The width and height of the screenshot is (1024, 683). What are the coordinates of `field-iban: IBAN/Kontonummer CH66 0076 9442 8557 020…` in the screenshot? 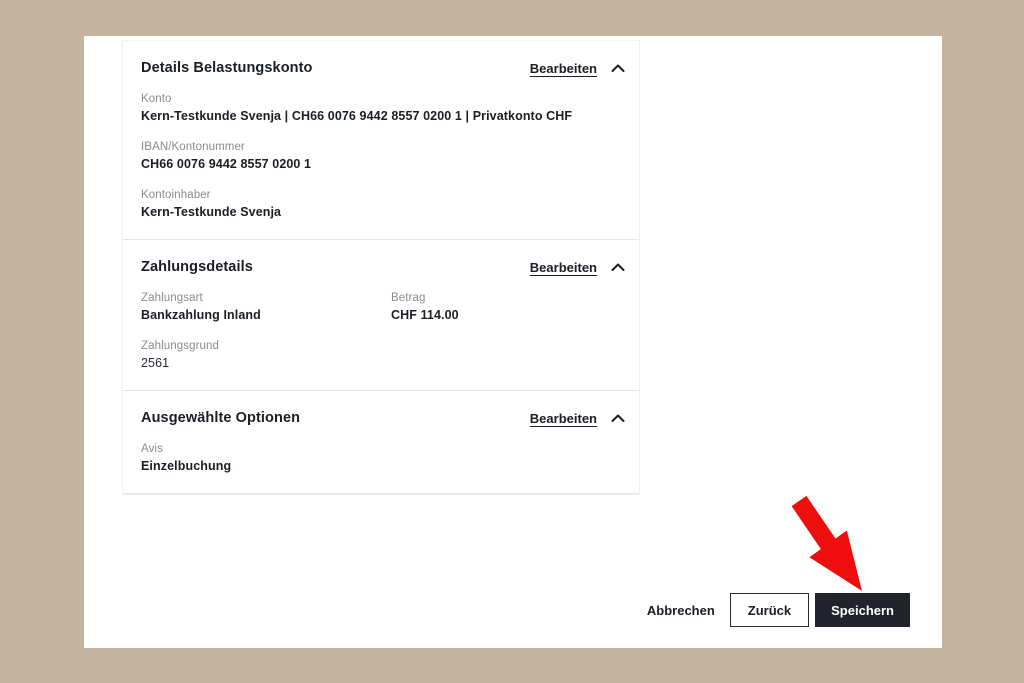 It's located at (383, 156).